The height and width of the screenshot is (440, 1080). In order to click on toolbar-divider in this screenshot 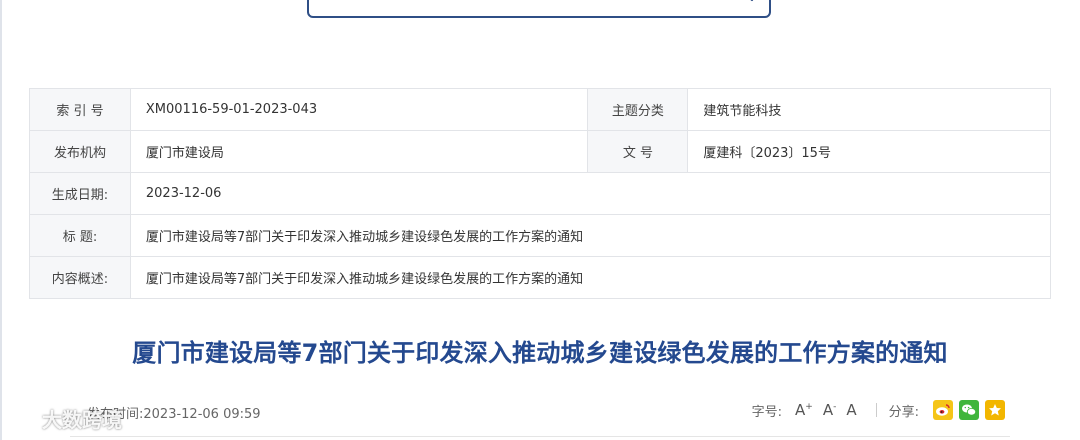, I will do `click(876, 410)`.